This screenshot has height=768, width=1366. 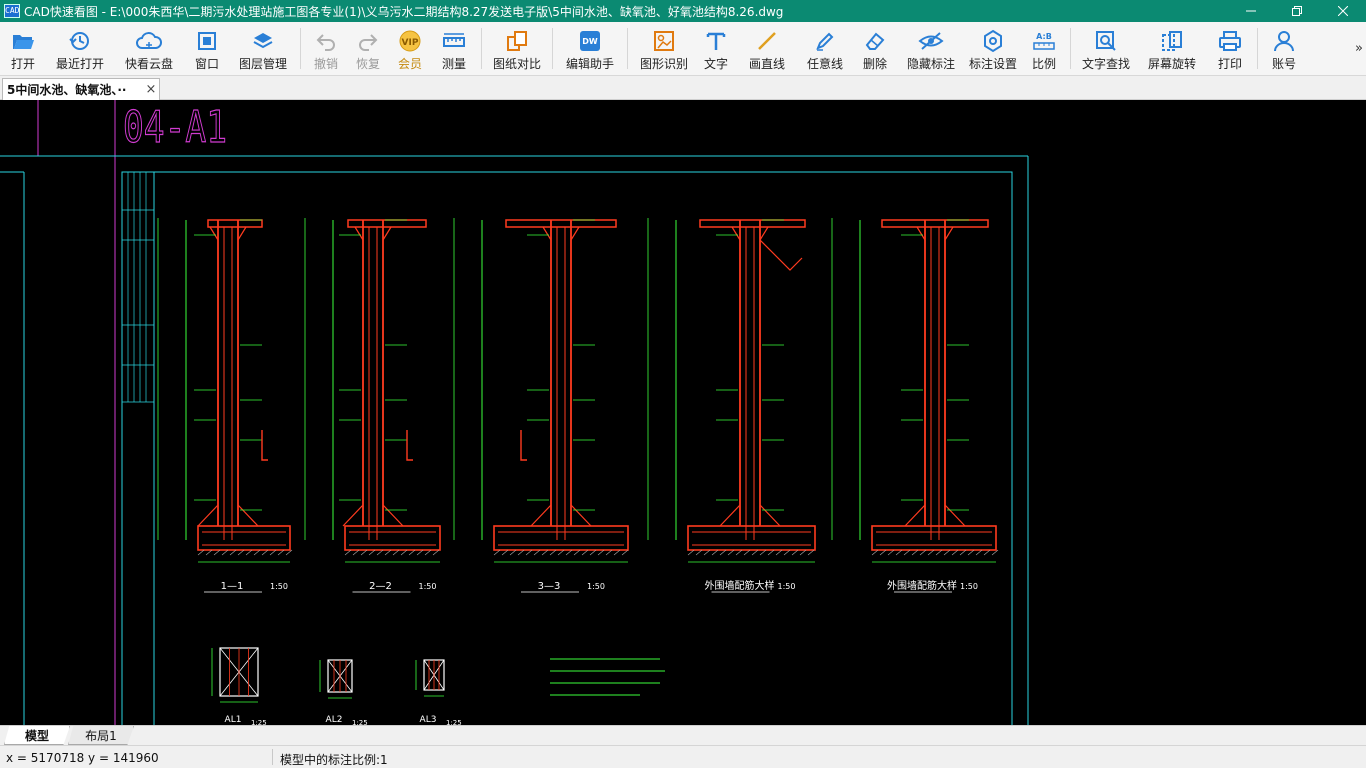 I want to click on minimize-button, so click(x=1251, y=11).